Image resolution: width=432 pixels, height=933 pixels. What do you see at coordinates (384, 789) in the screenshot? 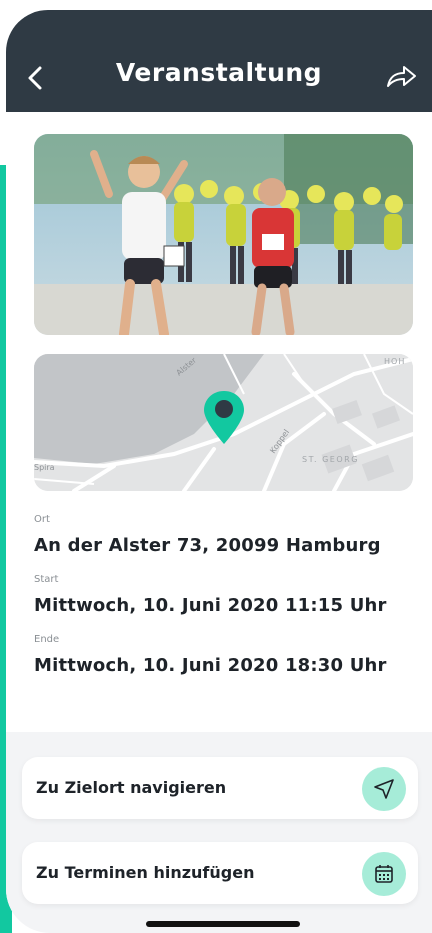
I see `navigation-arrow-icon` at bounding box center [384, 789].